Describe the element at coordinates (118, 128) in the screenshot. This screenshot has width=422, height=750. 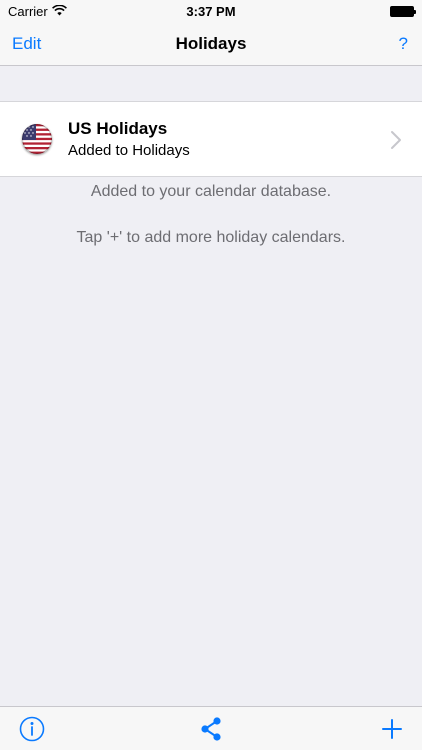
I see `row-title: US Holidays` at that location.